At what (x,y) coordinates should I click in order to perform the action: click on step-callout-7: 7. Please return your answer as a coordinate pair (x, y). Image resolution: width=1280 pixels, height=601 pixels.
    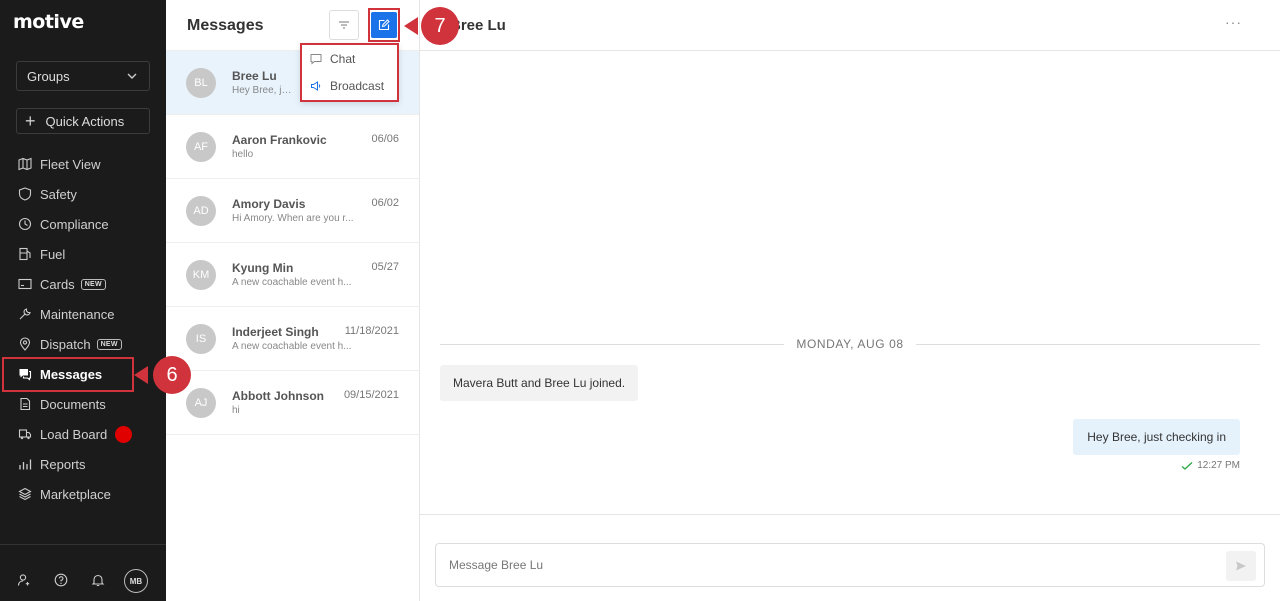
    Looking at the image, I should click on (440, 26).